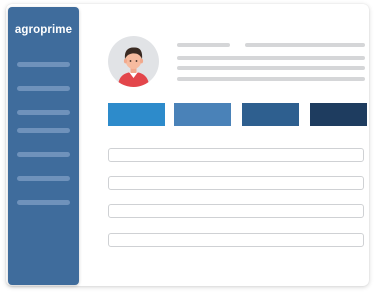 The image size is (375, 293). What do you see at coordinates (43, 30) in the screenshot?
I see `app-logo: agroprime` at bounding box center [43, 30].